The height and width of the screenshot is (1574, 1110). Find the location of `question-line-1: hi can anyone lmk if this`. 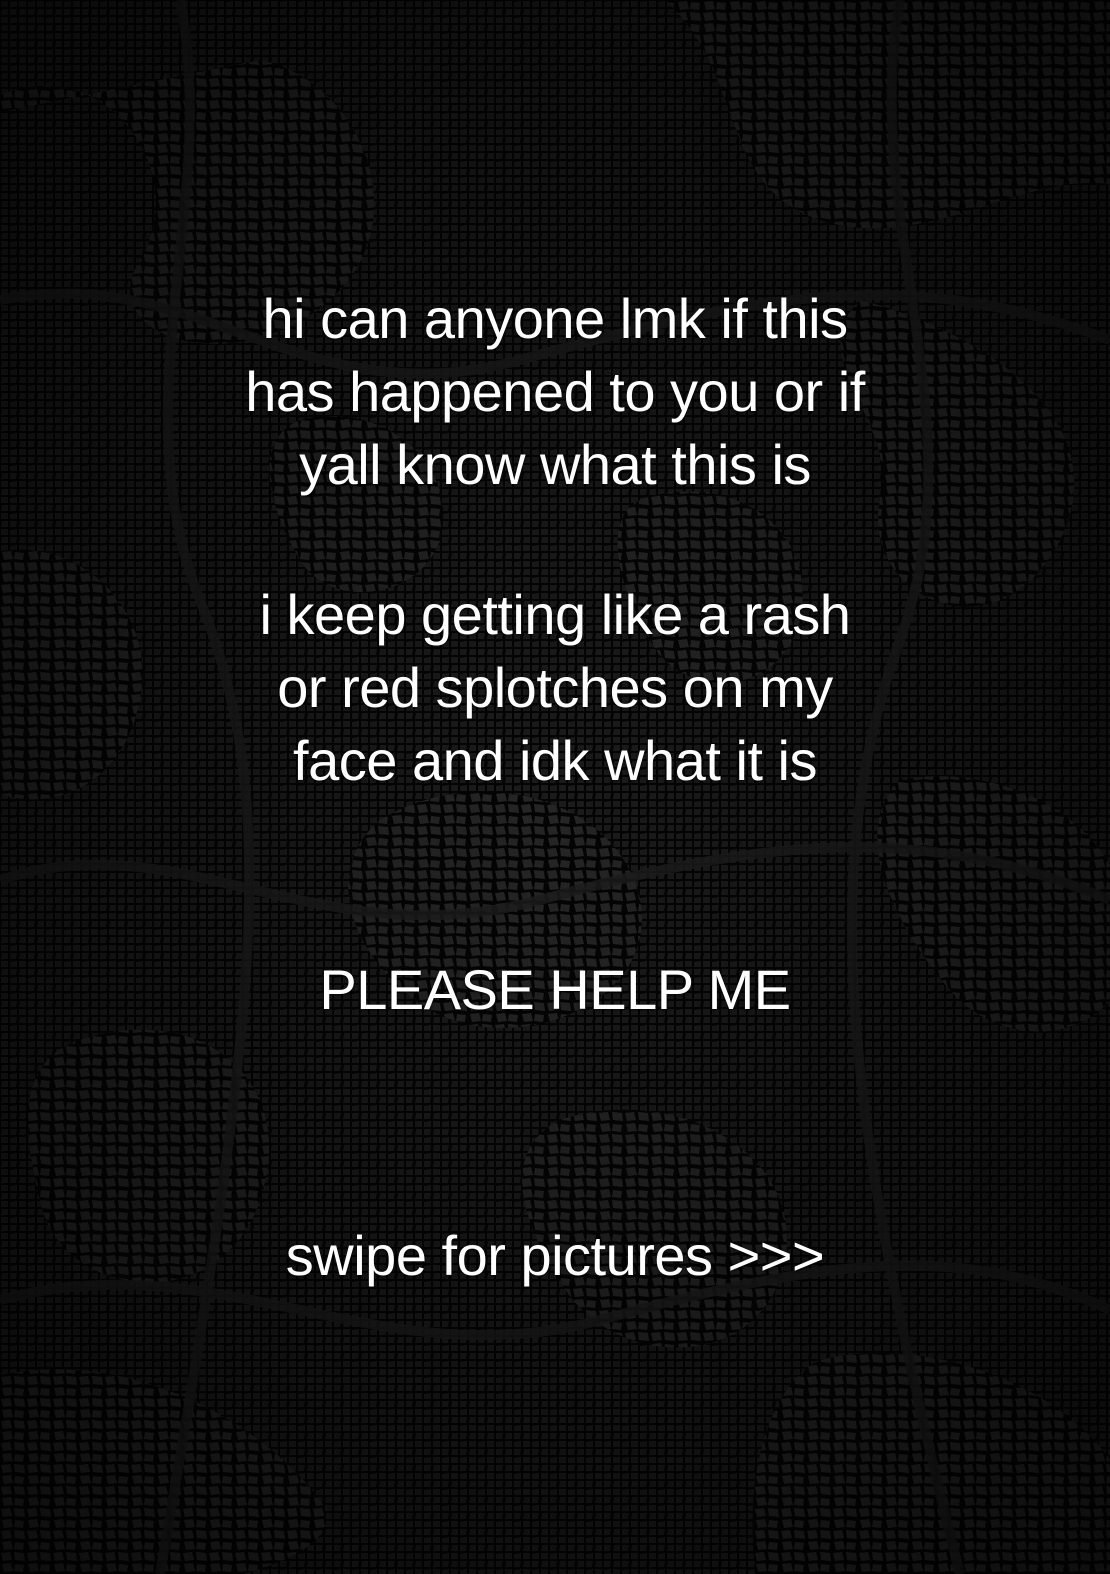

question-line-1: hi can anyone lmk if this is located at coordinates (555, 318).